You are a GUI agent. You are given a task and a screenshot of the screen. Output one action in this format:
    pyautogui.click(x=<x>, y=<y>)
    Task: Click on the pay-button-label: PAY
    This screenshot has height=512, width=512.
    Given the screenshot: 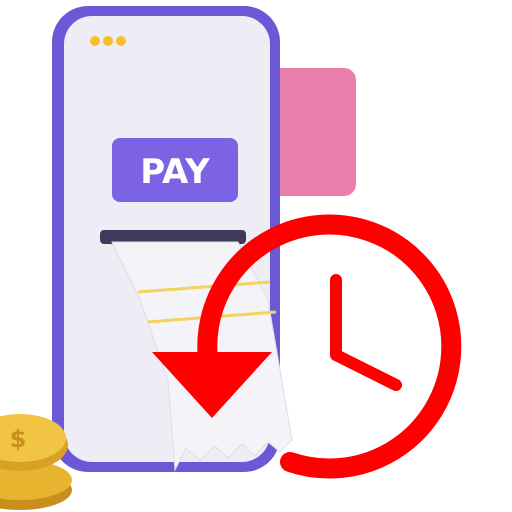 What is the action you would take?
    pyautogui.click(x=175, y=172)
    